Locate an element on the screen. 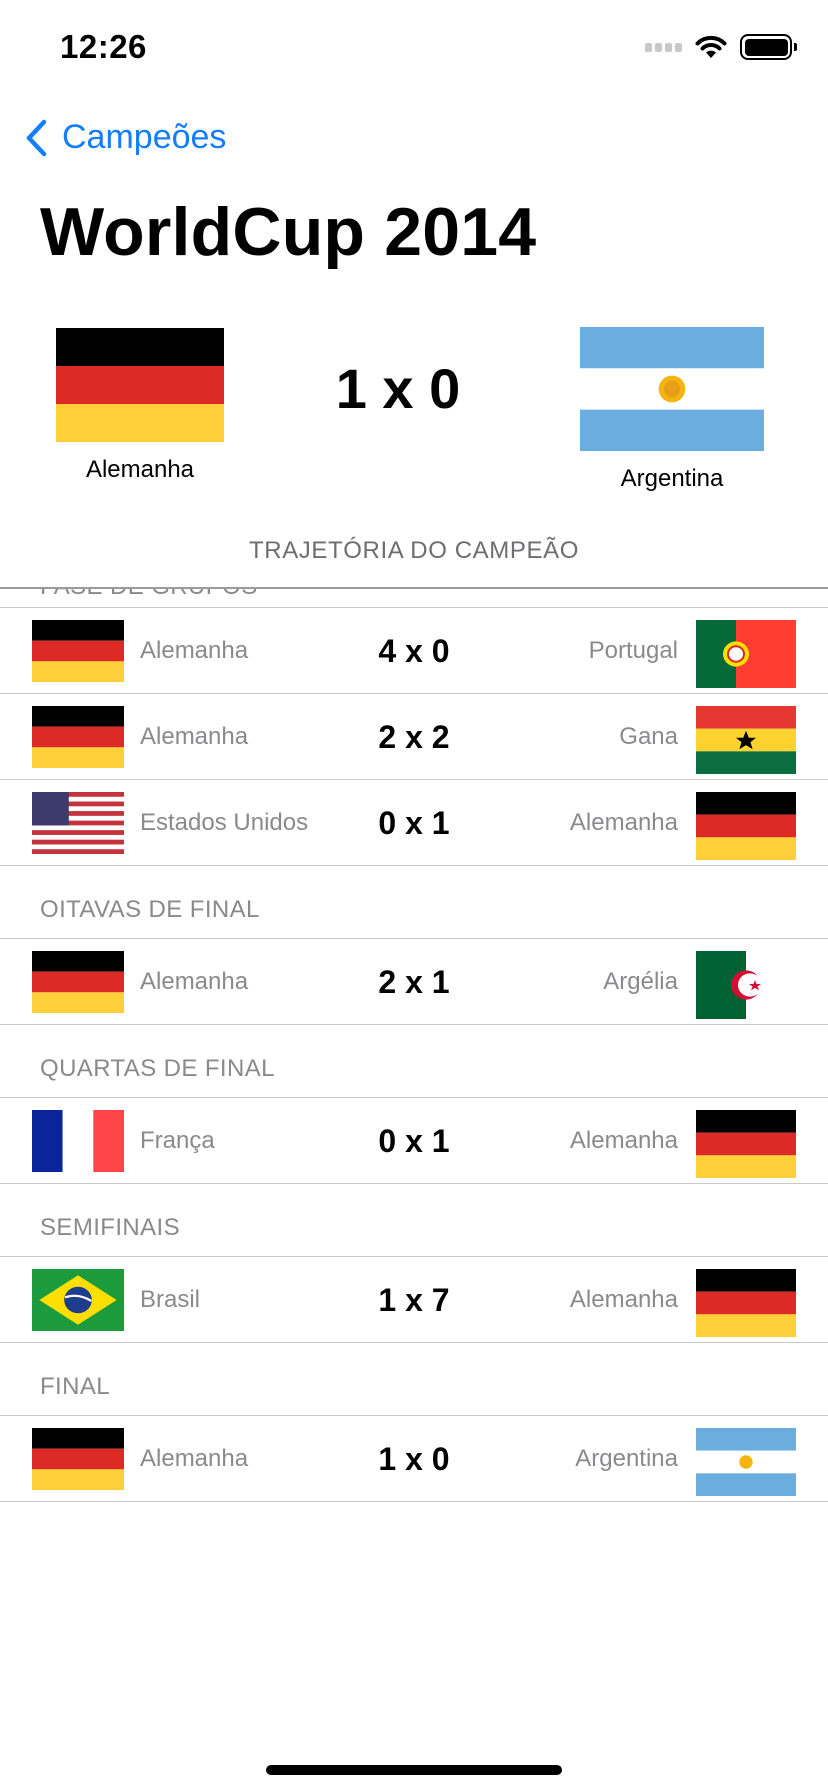 The image size is (828, 1792). phase-header: FASE DE GRUPOS is located at coordinates (414, 598).